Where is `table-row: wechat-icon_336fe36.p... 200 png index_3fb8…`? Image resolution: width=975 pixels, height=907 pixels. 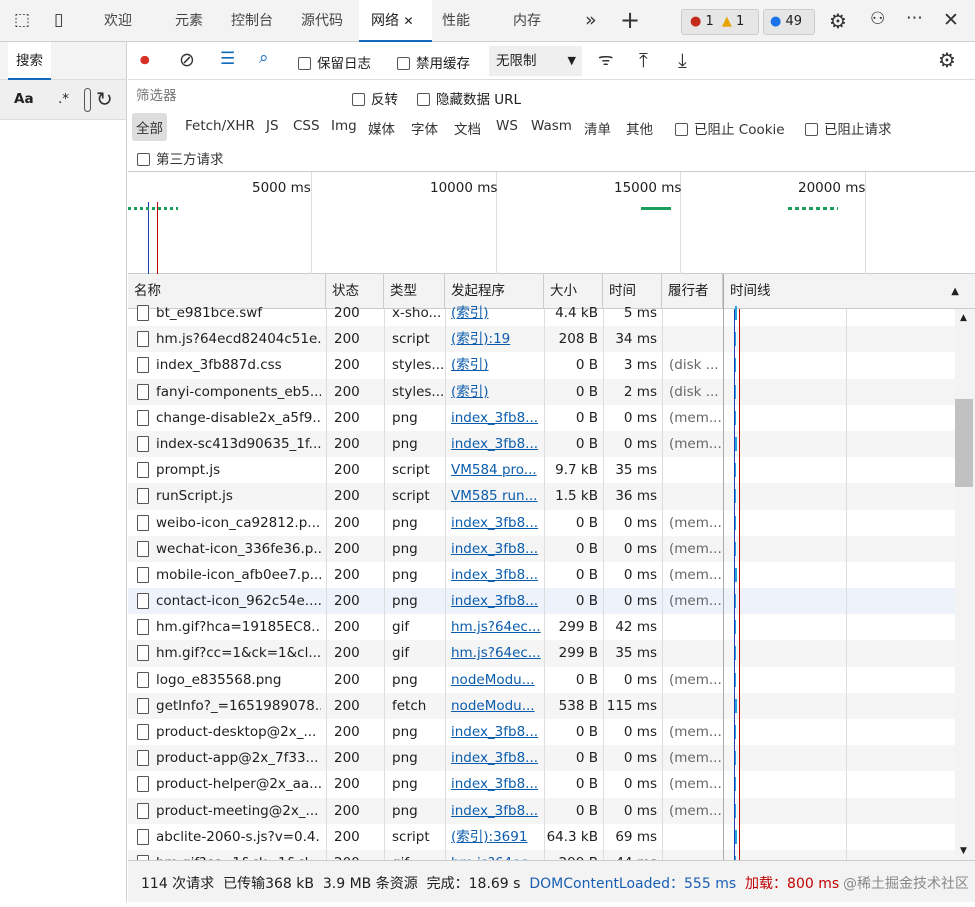 table-row: wechat-icon_336fe36.p... 200 png index_3fb8… is located at coordinates (541, 548).